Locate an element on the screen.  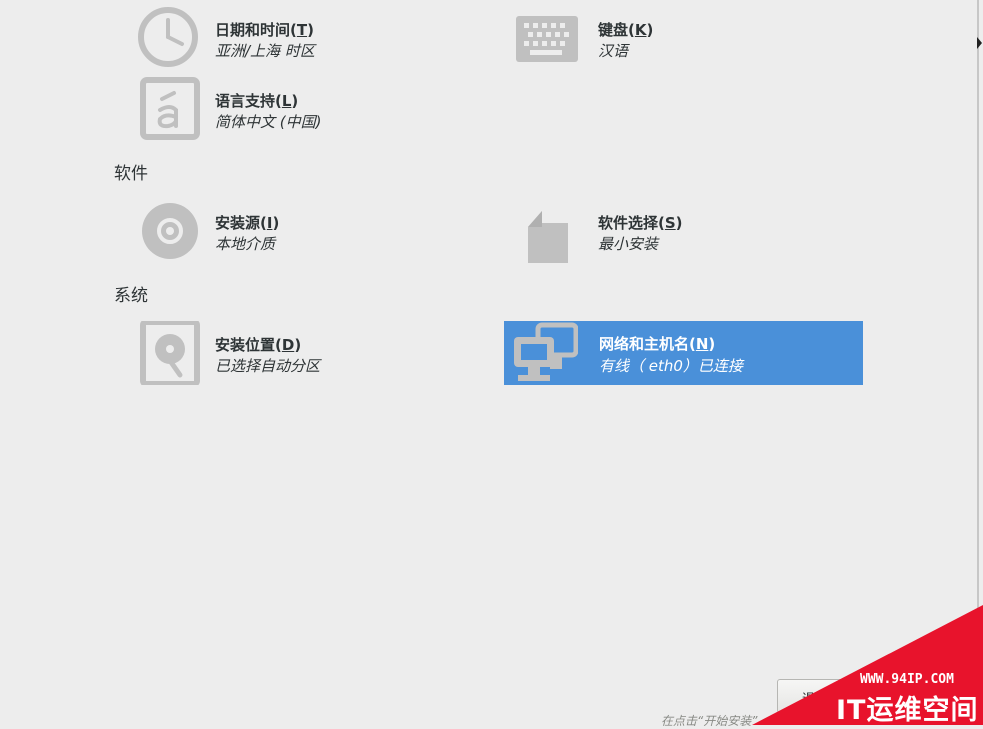
section-header-software: 软件 is located at coordinates (131, 174).